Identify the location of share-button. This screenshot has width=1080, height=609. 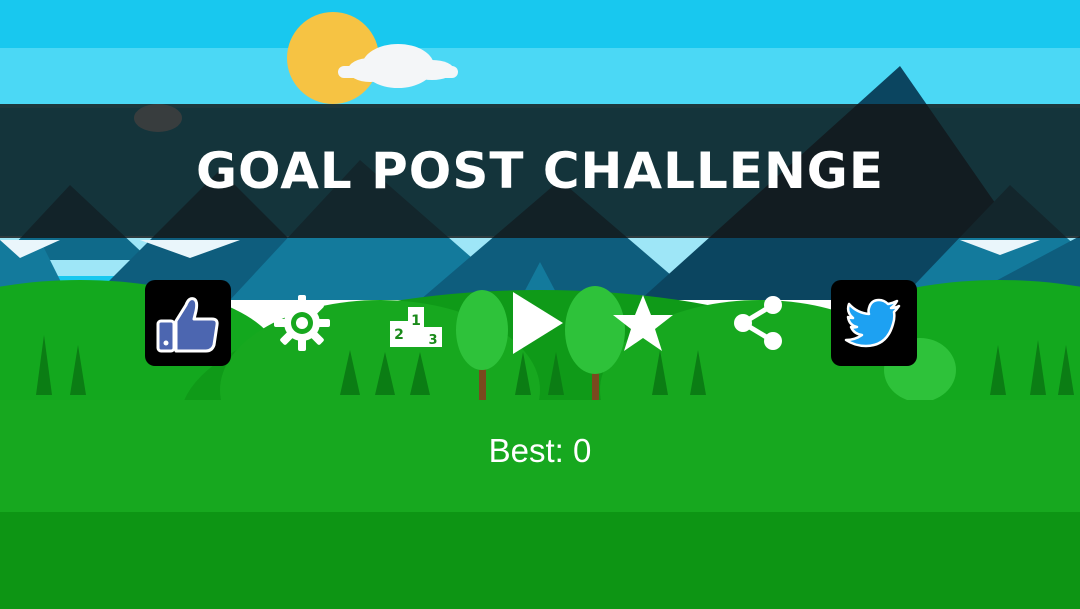
(759, 323).